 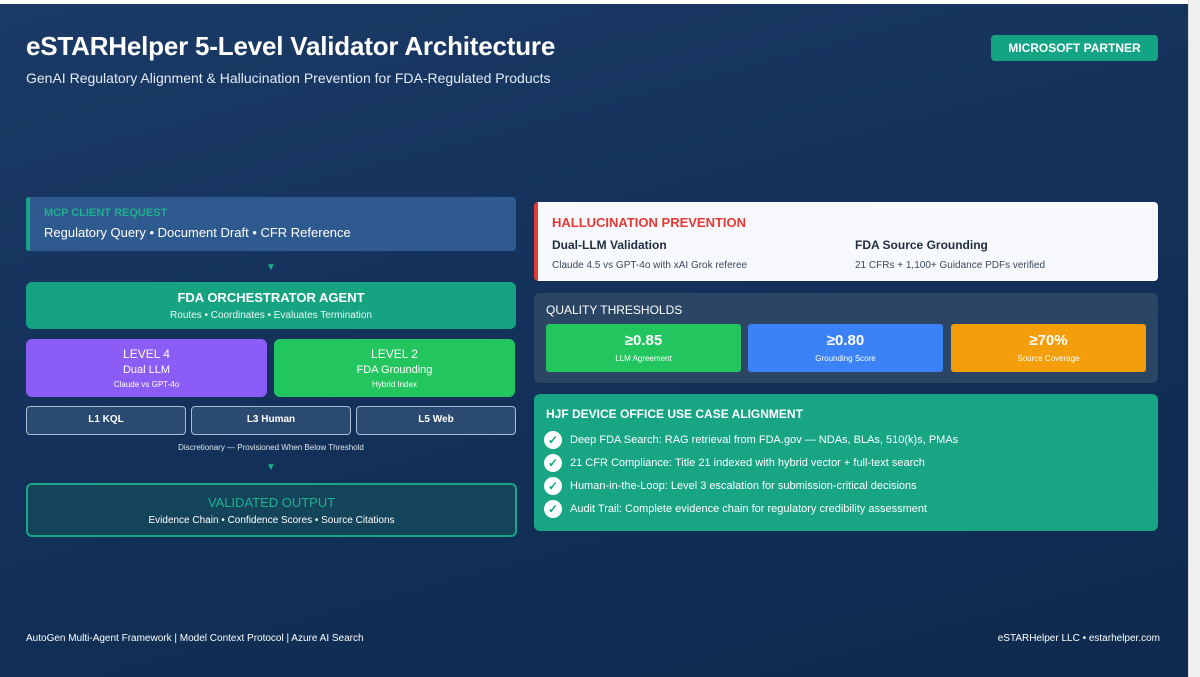 I want to click on level-2-title: LEVEL 2, so click(x=394, y=354).